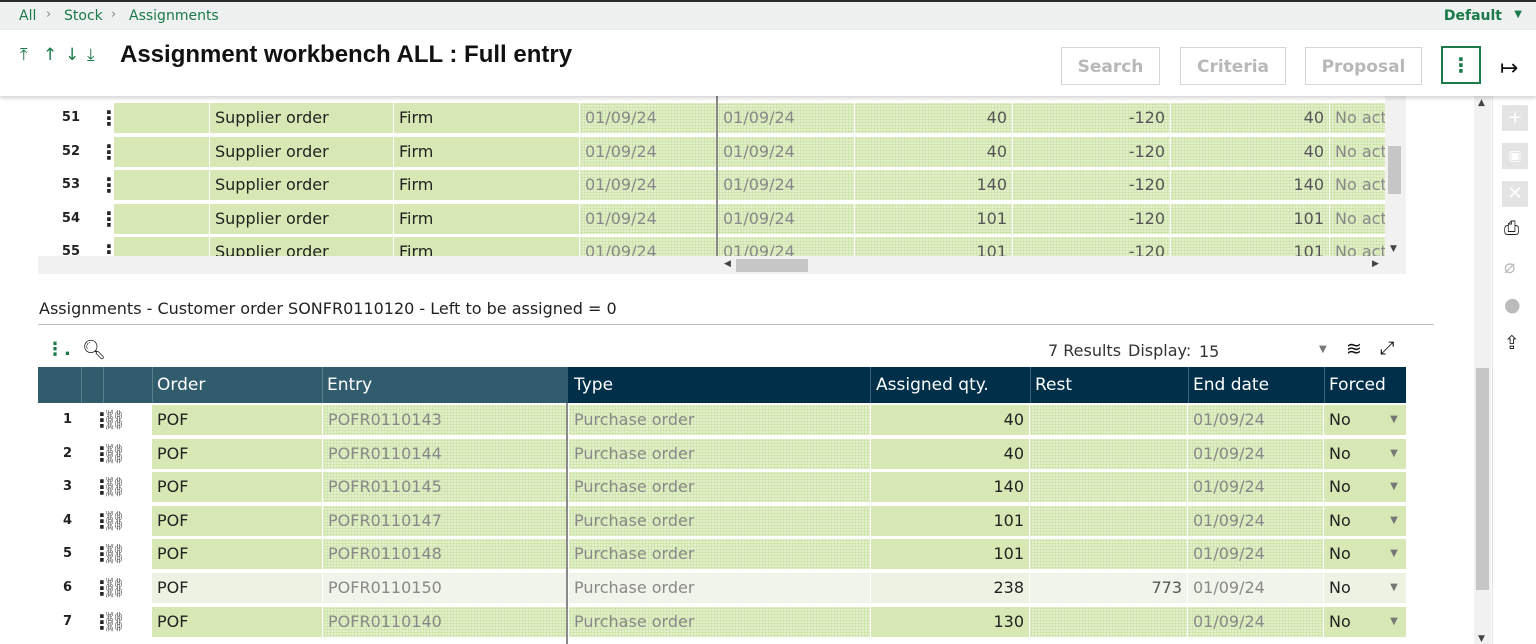  Describe the element at coordinates (444, 554) in the screenshot. I see `cell-entry: POFR0110148` at that location.